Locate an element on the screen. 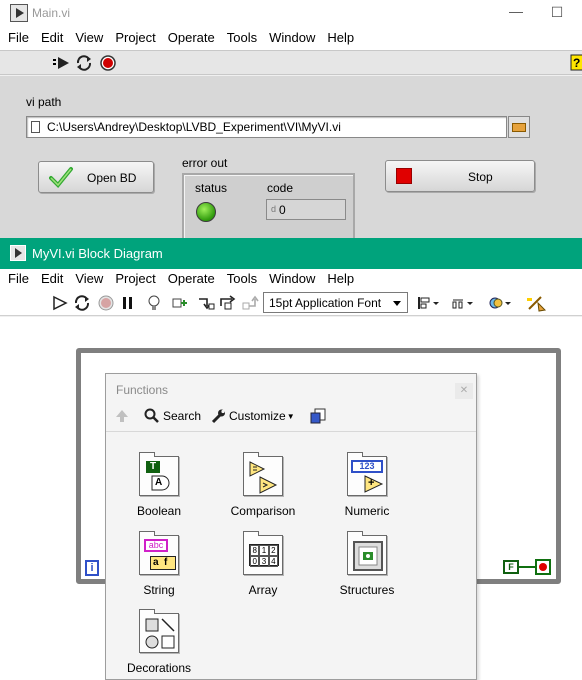 The height and width of the screenshot is (680, 582). stop-square-icon is located at coordinates (404, 176).